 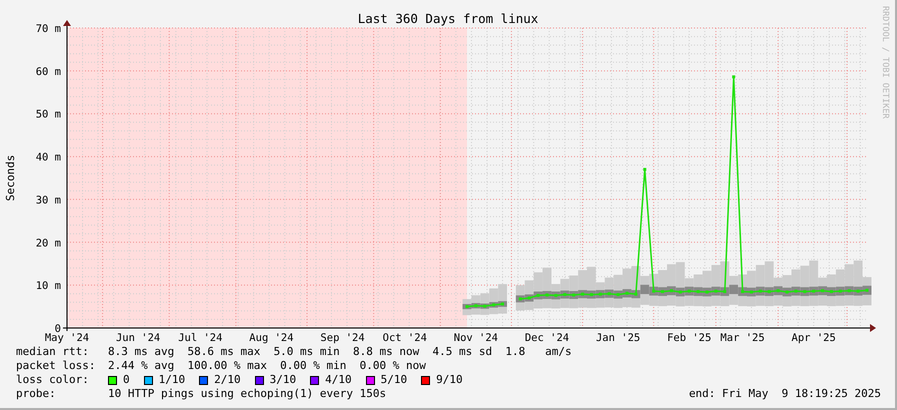 I want to click on loss-color-label: 9/10, so click(x=449, y=380).